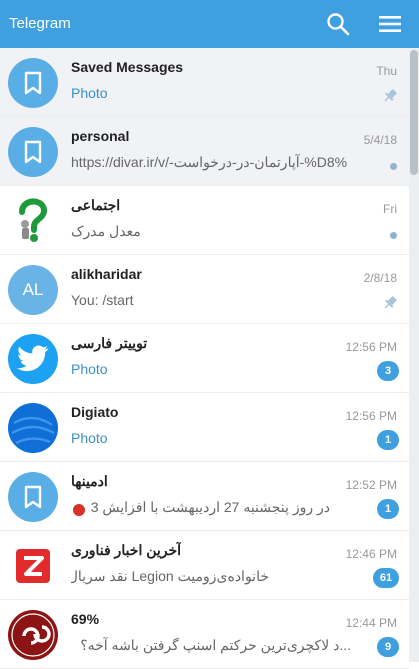 Image resolution: width=419 pixels, height=669 pixels. Describe the element at coordinates (96, 205) in the screenshot. I see `chat-name: اجتماعی` at that location.